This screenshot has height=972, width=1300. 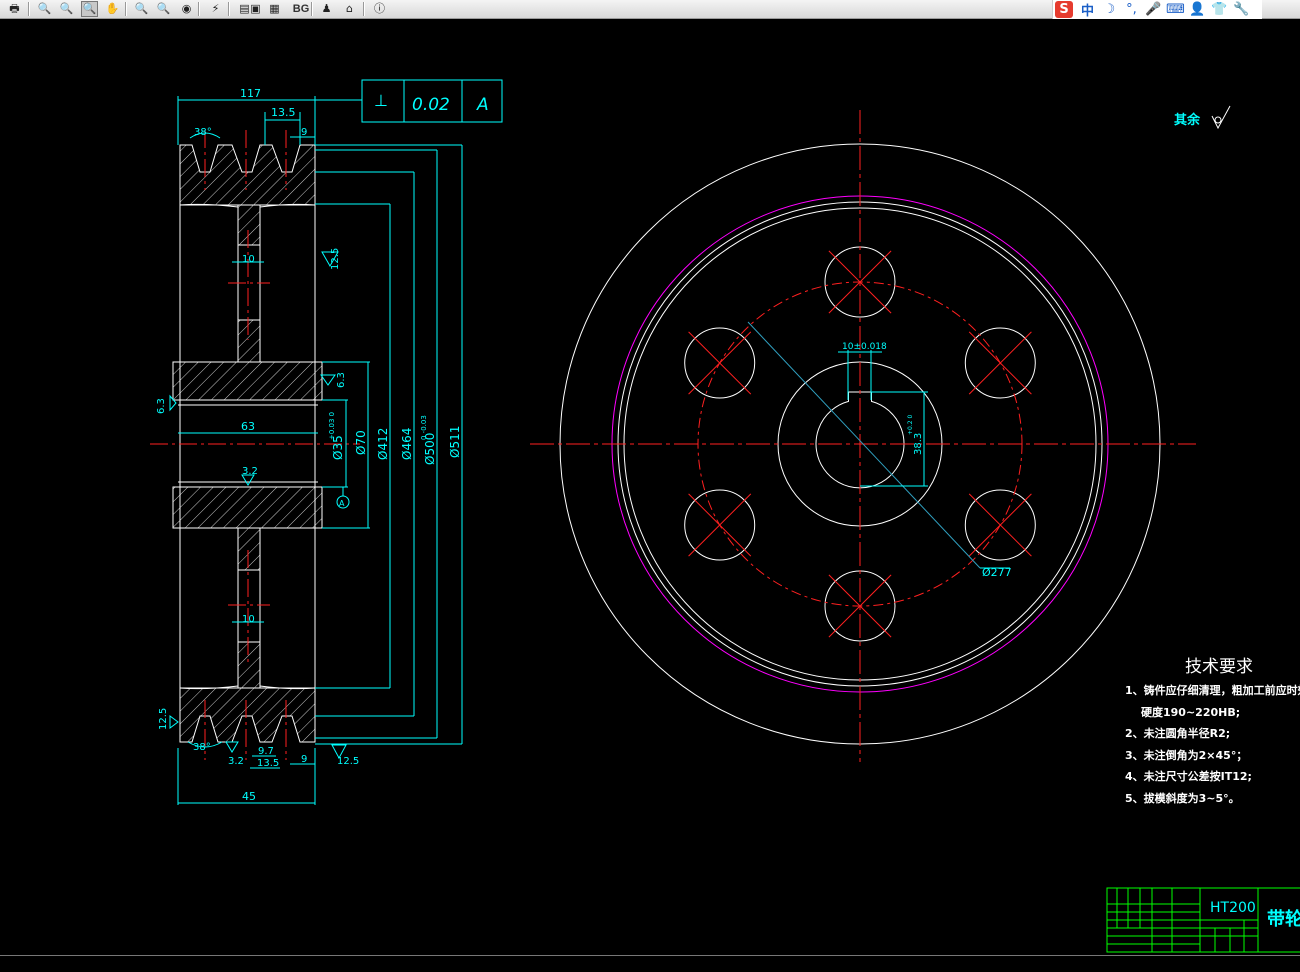 What do you see at coordinates (248, 426) in the screenshot?
I see `bore-length-dim: 63` at bounding box center [248, 426].